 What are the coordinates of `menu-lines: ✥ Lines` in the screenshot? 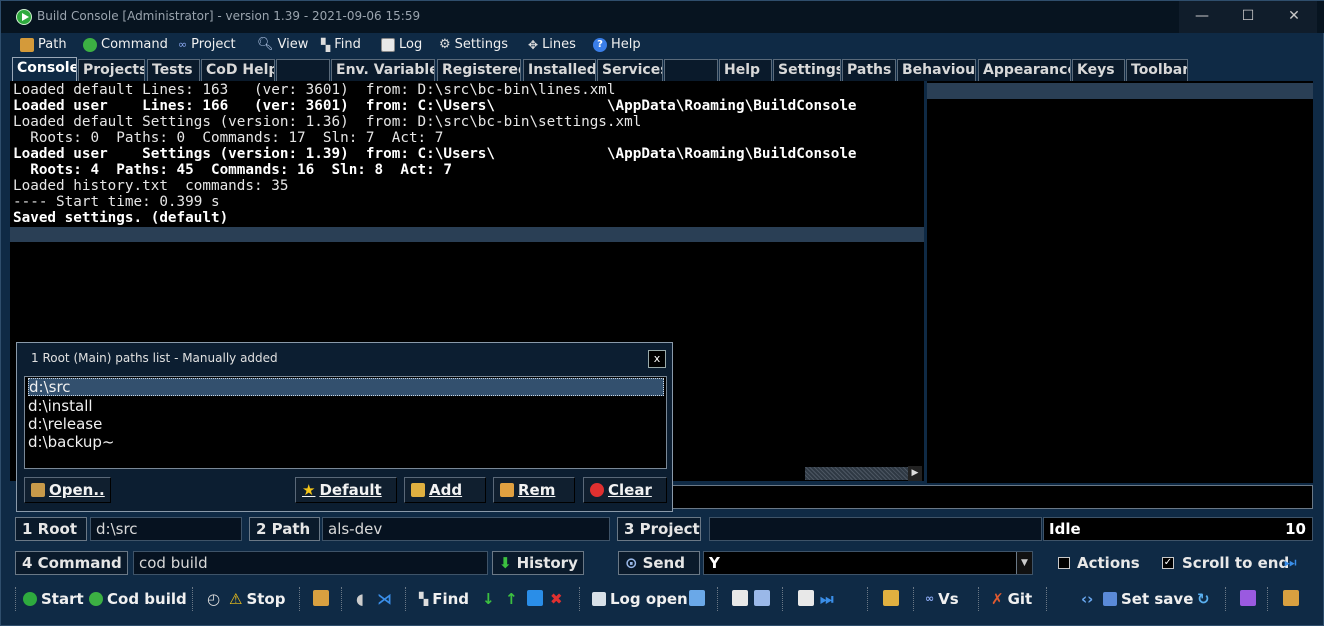 It's located at (552, 45).